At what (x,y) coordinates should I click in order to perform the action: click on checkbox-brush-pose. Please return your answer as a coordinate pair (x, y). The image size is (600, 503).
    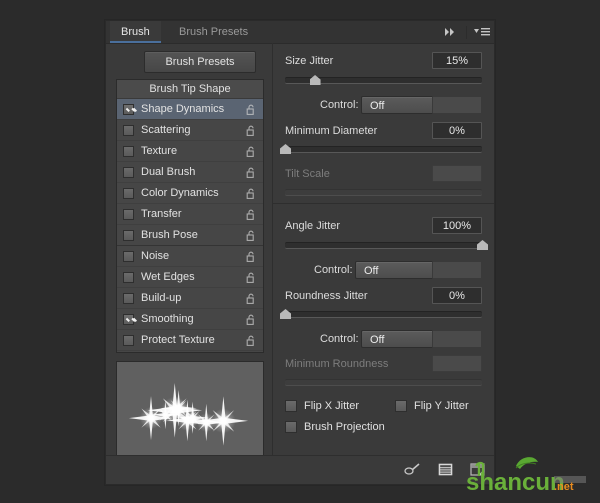
    Looking at the image, I should click on (128, 235).